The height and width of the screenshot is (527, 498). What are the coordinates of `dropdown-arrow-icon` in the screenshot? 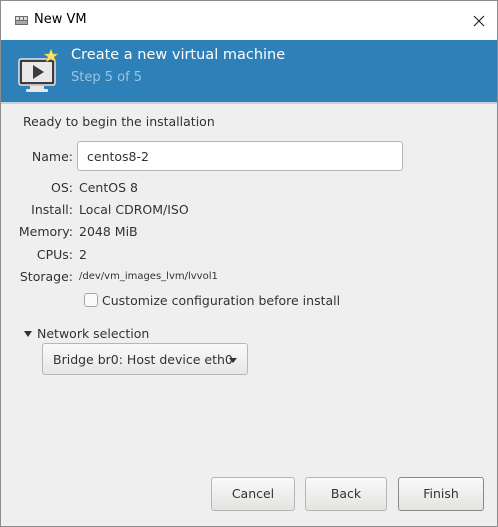 It's located at (233, 360).